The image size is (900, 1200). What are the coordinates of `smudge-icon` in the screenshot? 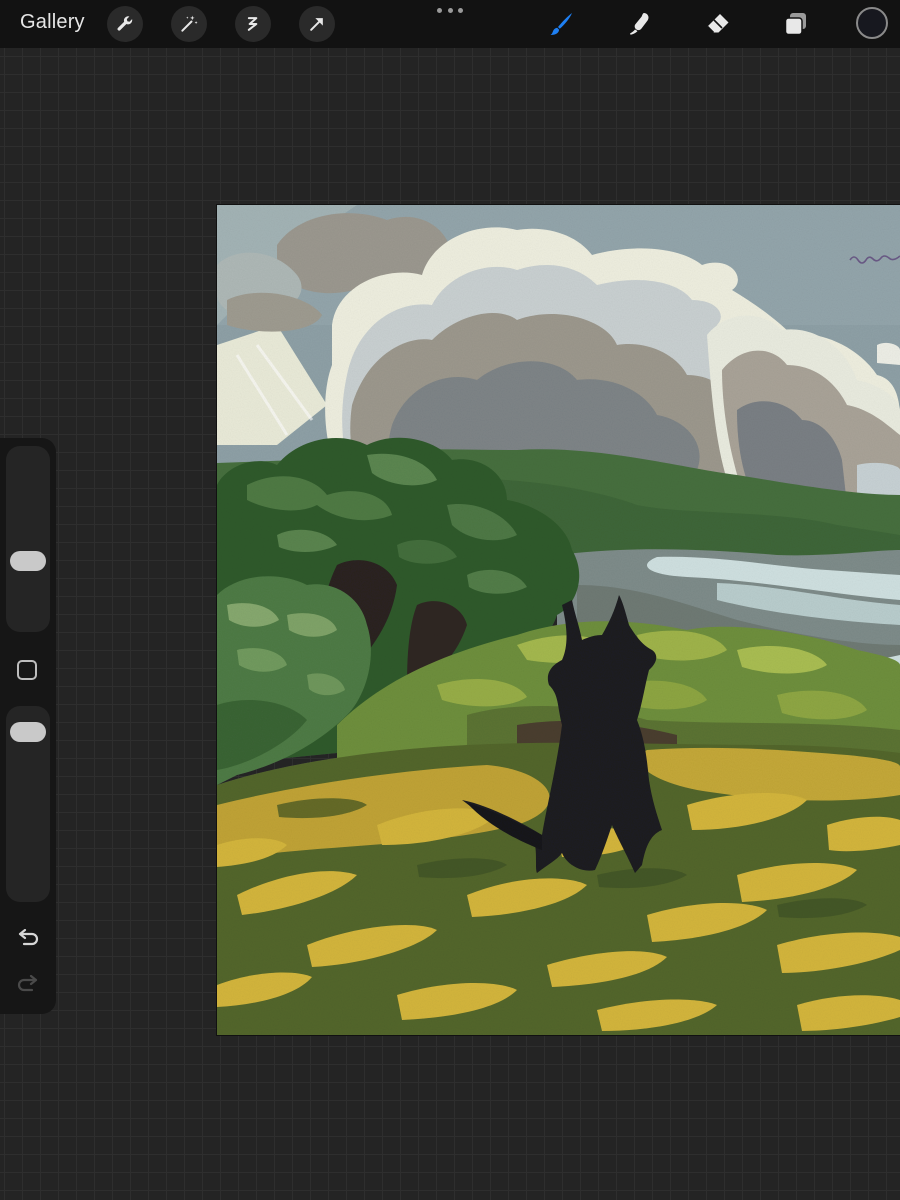 It's located at (639, 24).